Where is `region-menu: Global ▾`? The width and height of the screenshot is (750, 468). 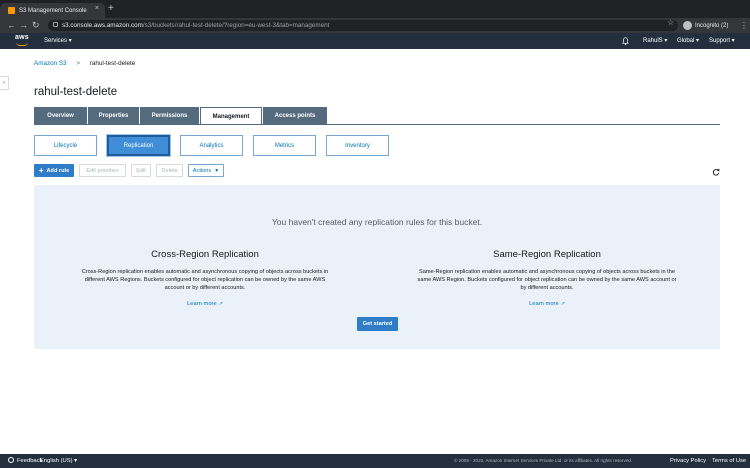
region-menu: Global ▾ is located at coordinates (688, 41).